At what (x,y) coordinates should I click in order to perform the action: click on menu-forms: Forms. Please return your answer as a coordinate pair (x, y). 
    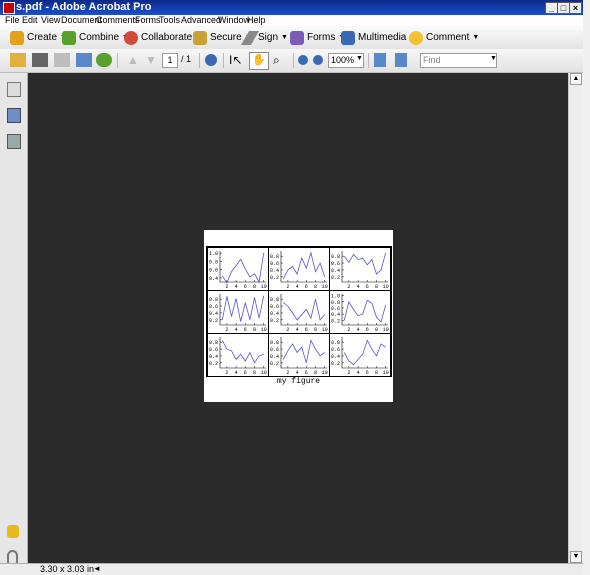
    Looking at the image, I should click on (148, 20).